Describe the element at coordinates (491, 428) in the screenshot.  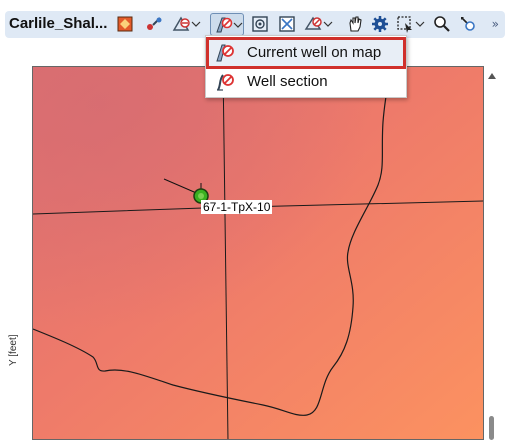
I see `scroll-thumb` at that location.